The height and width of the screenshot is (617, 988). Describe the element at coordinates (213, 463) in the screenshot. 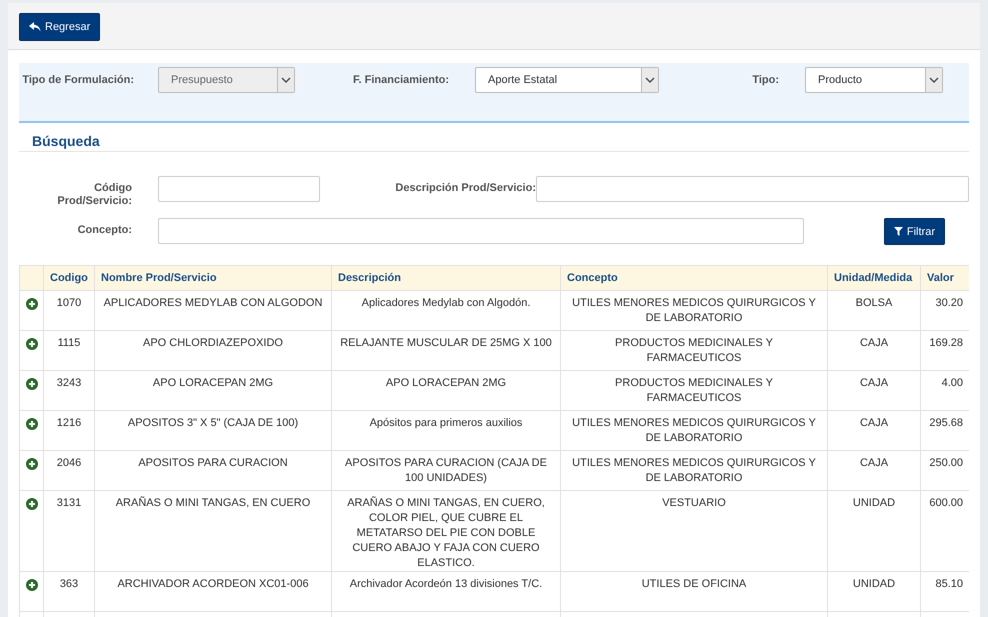

I see `table-cell: APOSITOS PARA CURACION` at that location.